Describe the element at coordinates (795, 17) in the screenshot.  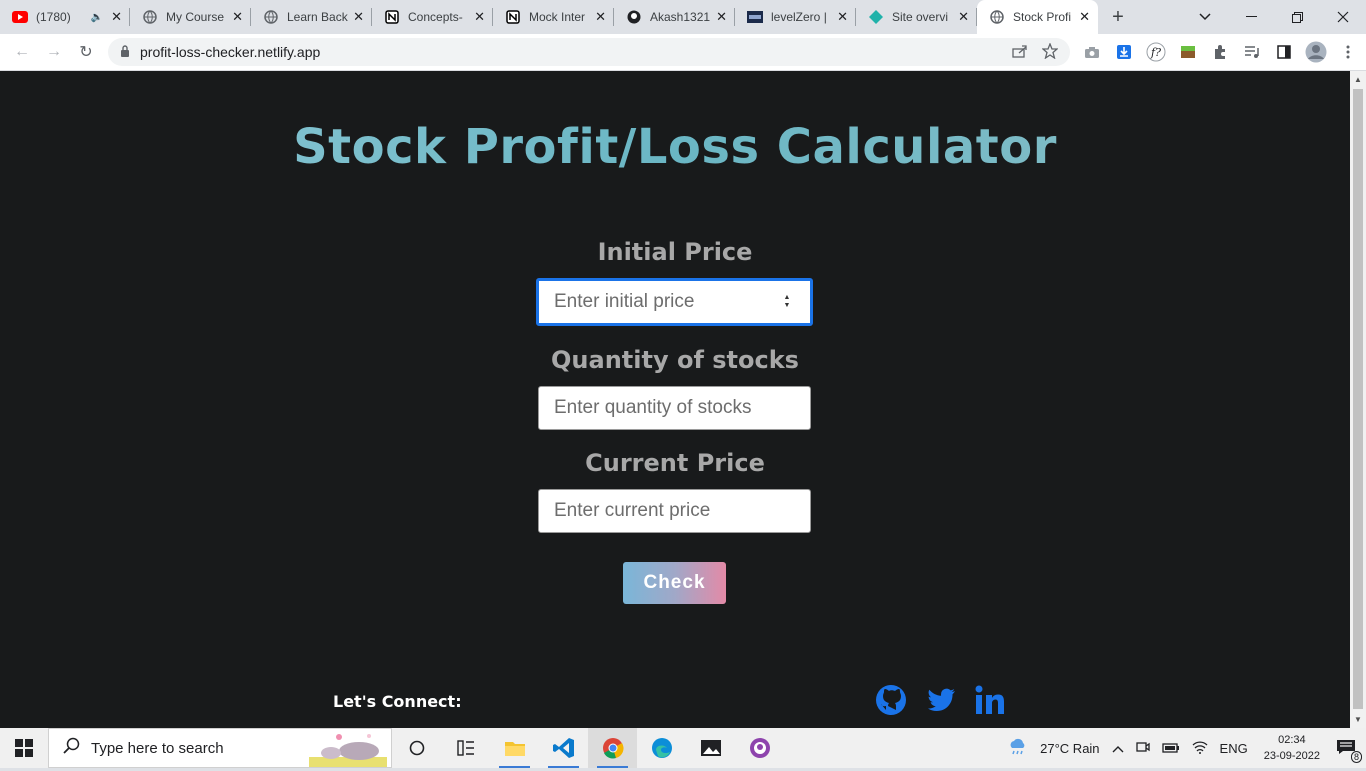
I see `browser-tab: levelZero | ✕` at that location.